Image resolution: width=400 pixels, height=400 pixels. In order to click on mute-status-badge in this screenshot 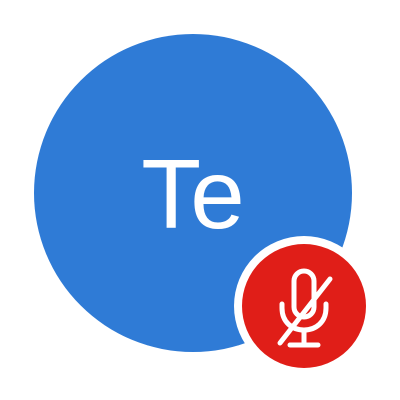, I will do `click(304, 306)`.